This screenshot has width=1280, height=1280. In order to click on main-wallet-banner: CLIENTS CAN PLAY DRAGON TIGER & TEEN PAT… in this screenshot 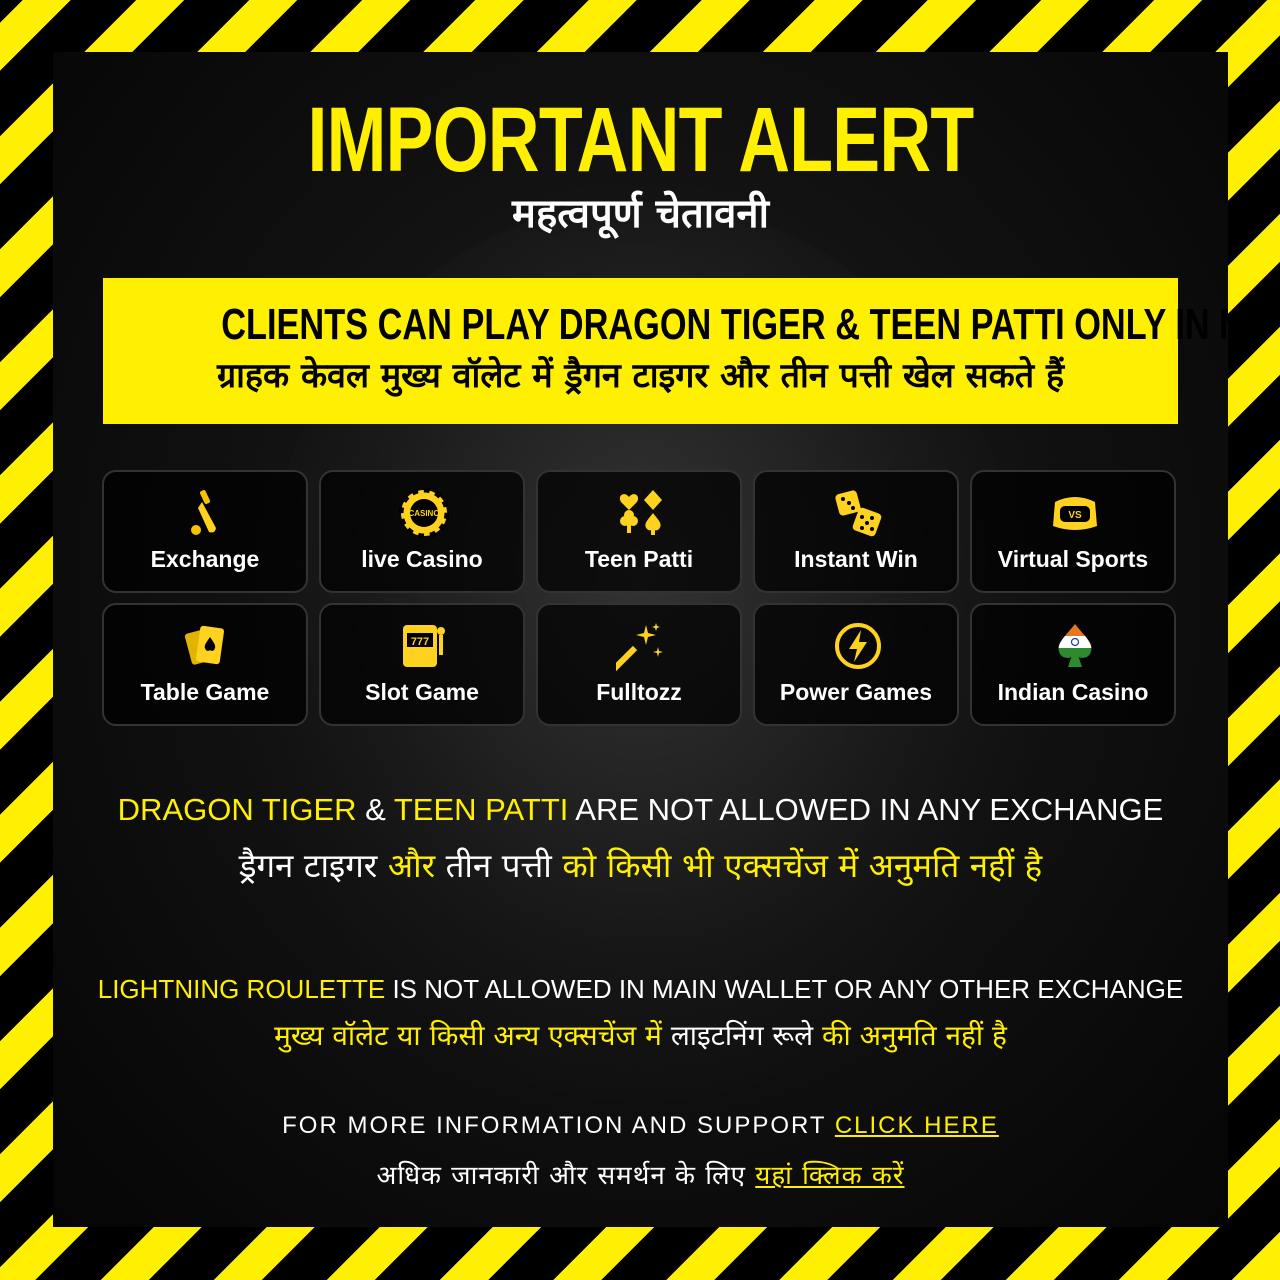, I will do `click(665, 351)`.